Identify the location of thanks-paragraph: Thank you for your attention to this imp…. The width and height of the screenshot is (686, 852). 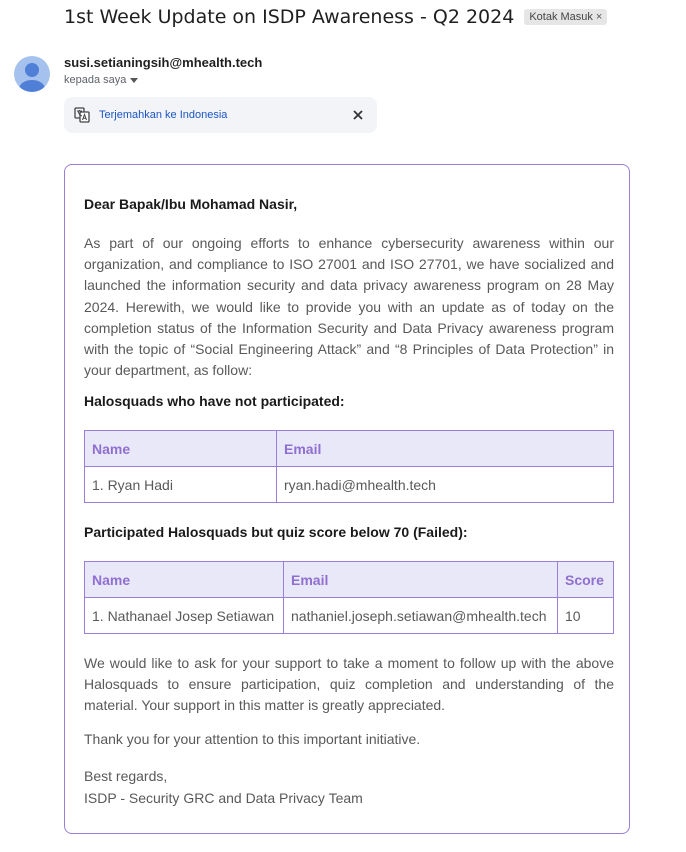
(252, 739).